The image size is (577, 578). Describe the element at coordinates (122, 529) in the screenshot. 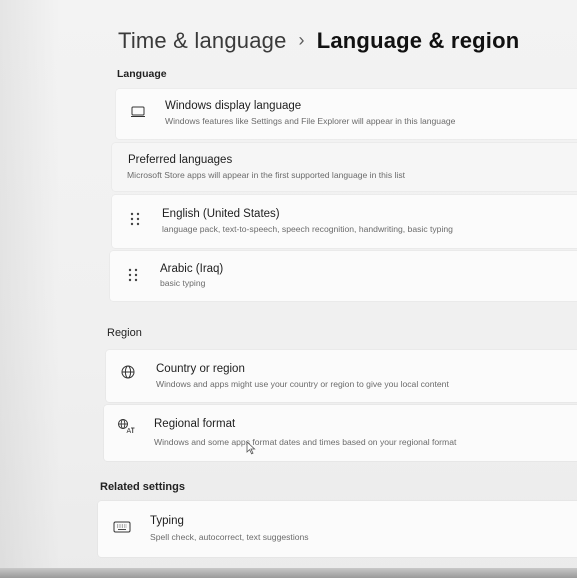

I see `keyboard-icon` at that location.